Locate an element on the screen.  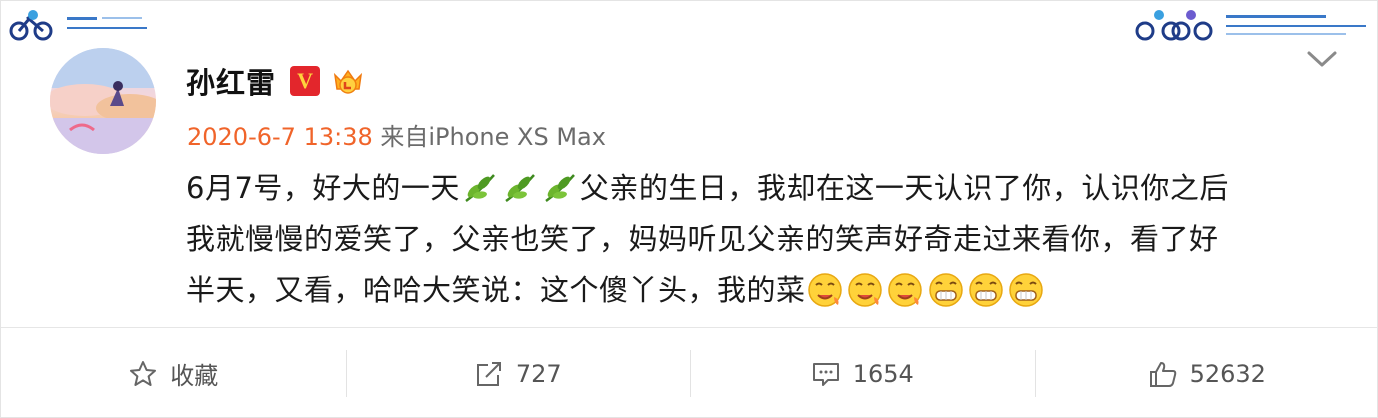
member-crown-icon is located at coordinates (348, 81).